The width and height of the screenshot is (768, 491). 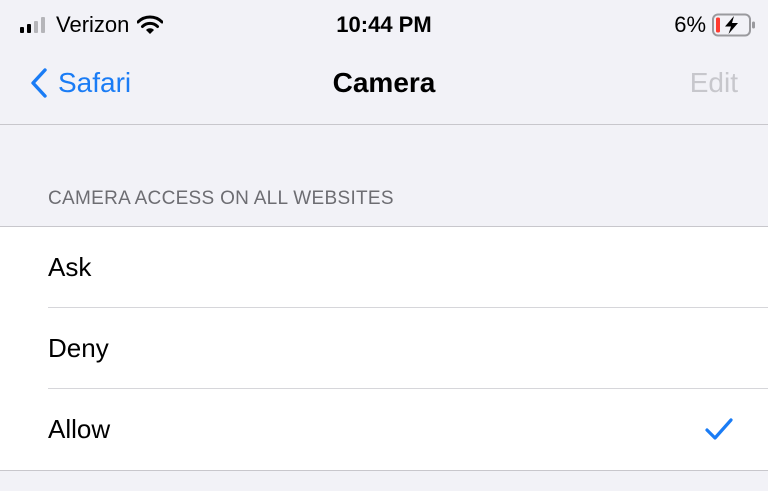 I want to click on edit-button: Edit, so click(x=714, y=83).